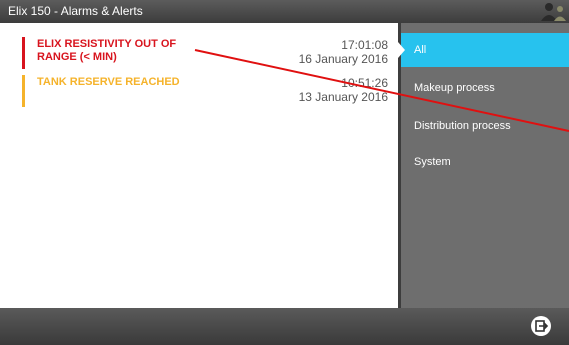 The image size is (569, 345). What do you see at coordinates (107, 50) in the screenshot?
I see `alarm-message: ELIX RESISTIVITY OUT OF RANGE (< MIN)` at bounding box center [107, 50].